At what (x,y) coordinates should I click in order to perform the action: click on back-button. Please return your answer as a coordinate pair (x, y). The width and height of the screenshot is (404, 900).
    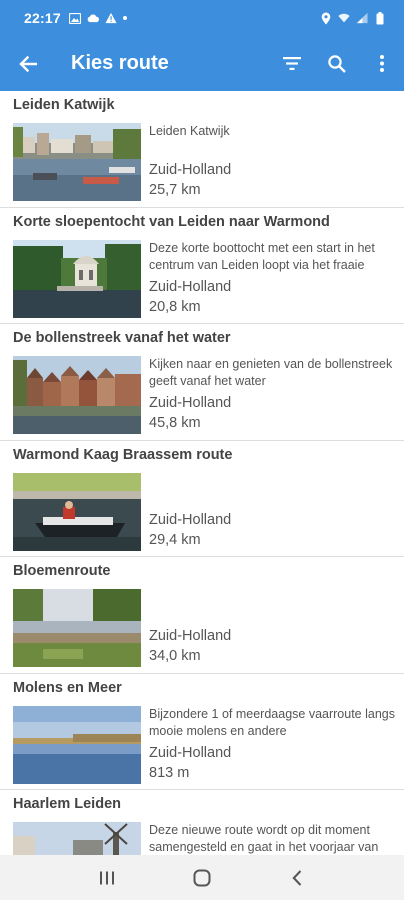
    Looking at the image, I should click on (28, 63).